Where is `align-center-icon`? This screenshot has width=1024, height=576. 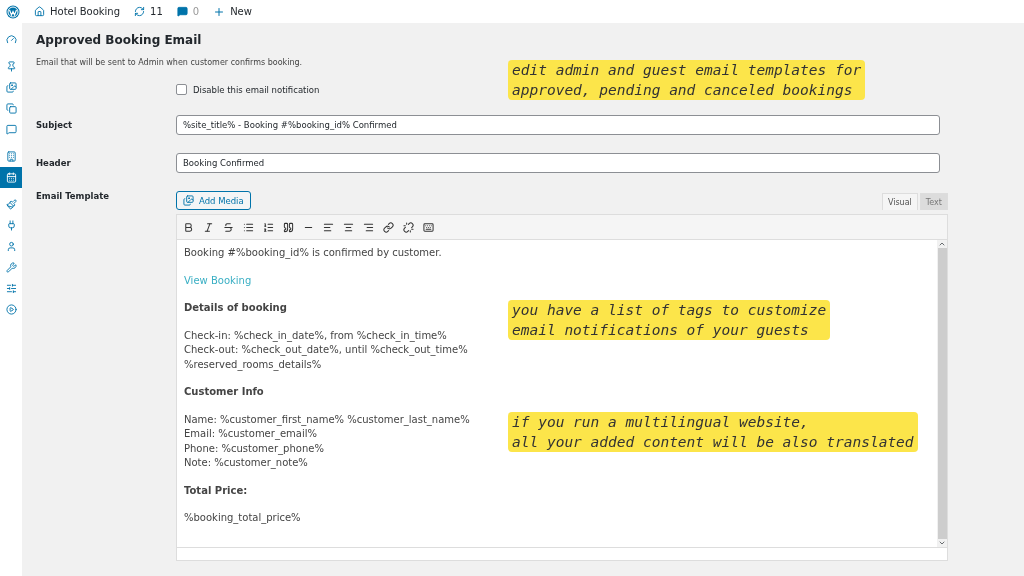
align-center-icon is located at coordinates (348, 227).